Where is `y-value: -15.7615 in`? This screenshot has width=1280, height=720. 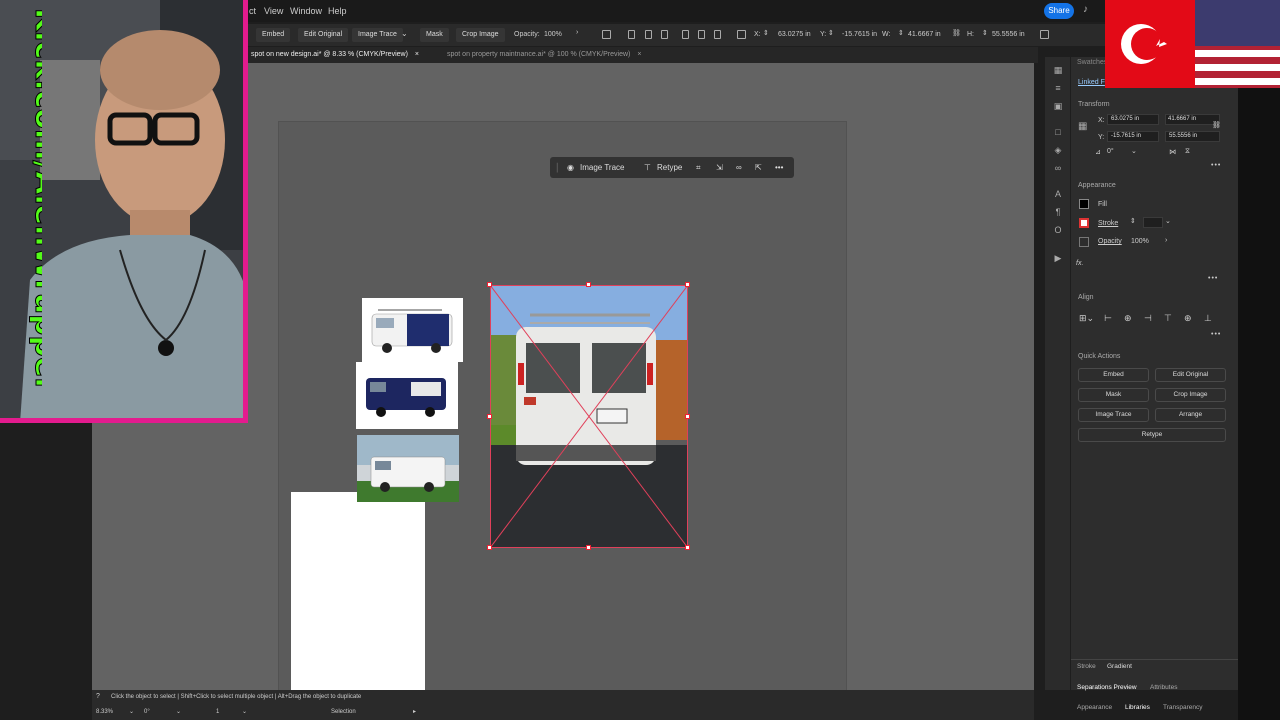
y-value: -15.7615 in is located at coordinates (859, 34).